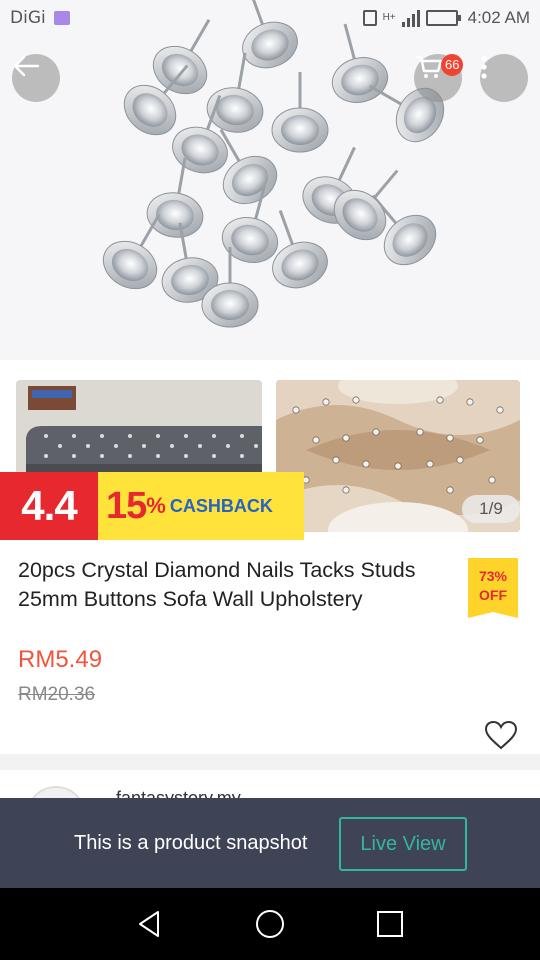  I want to click on gallery-notification-icon, so click(61, 18).